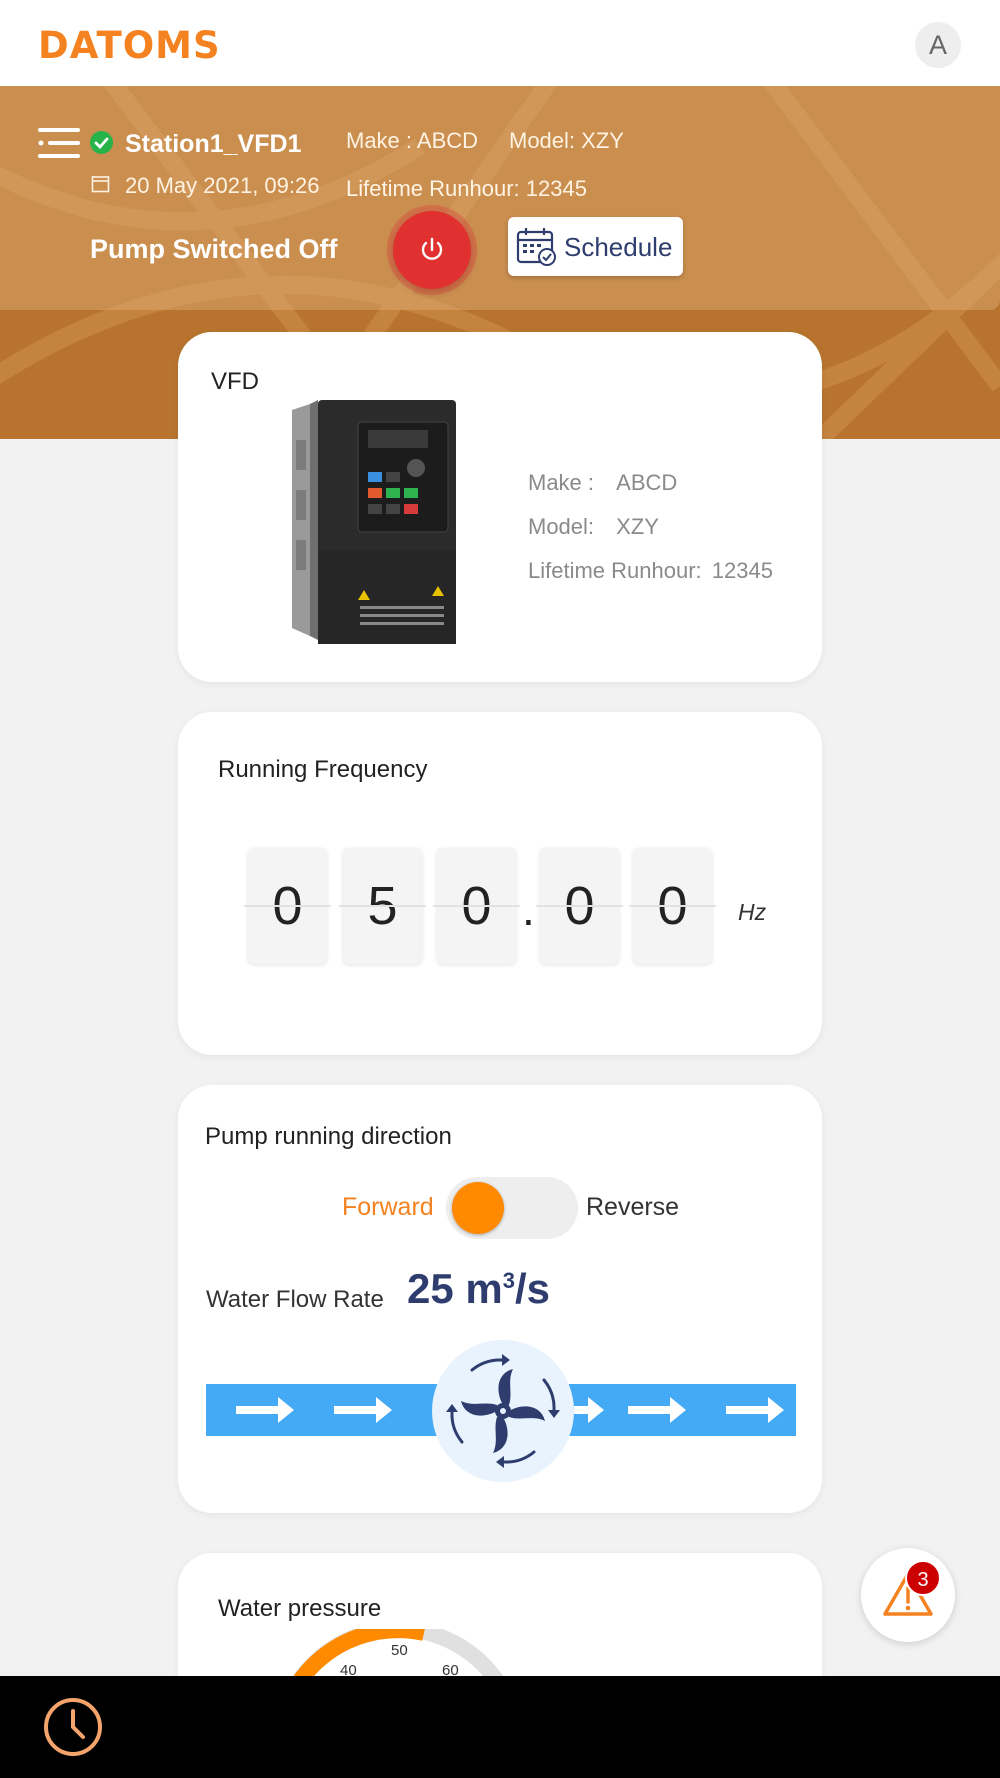 The image size is (1000, 1778). I want to click on power-icon, so click(432, 248).